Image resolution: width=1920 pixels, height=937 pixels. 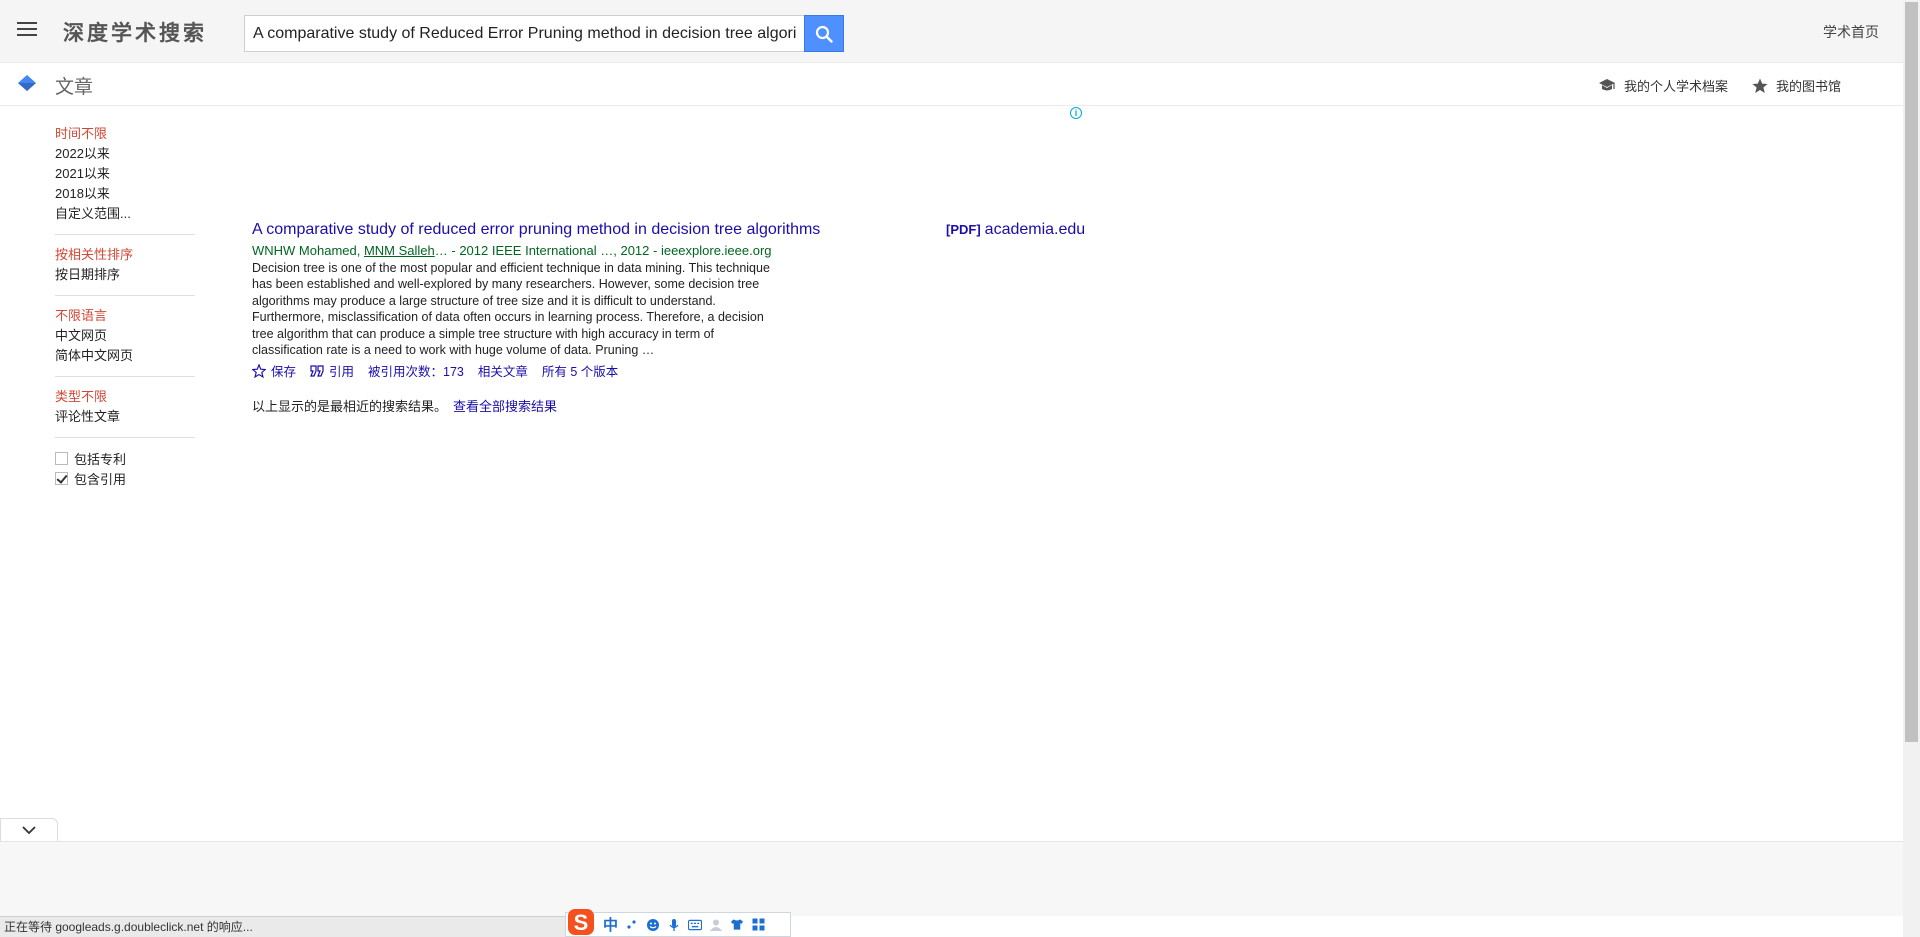 I want to click on ime-voice-icon, so click(x=674, y=925).